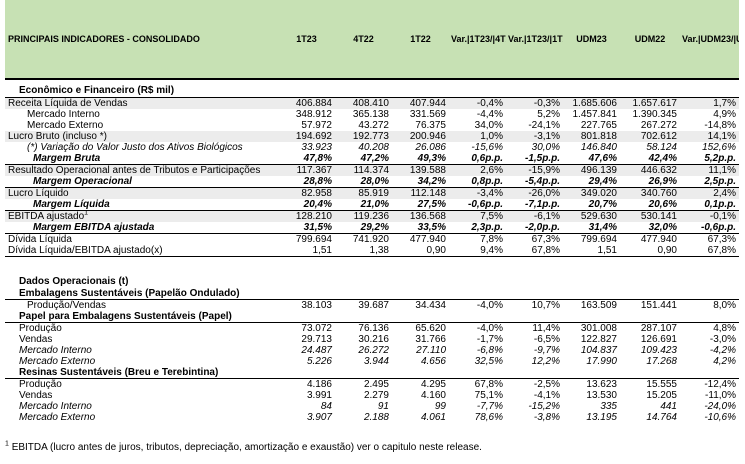 This screenshot has width=745, height=464. What do you see at coordinates (430, 339) in the screenshot?
I see `value-cell: 31.766` at bounding box center [430, 339].